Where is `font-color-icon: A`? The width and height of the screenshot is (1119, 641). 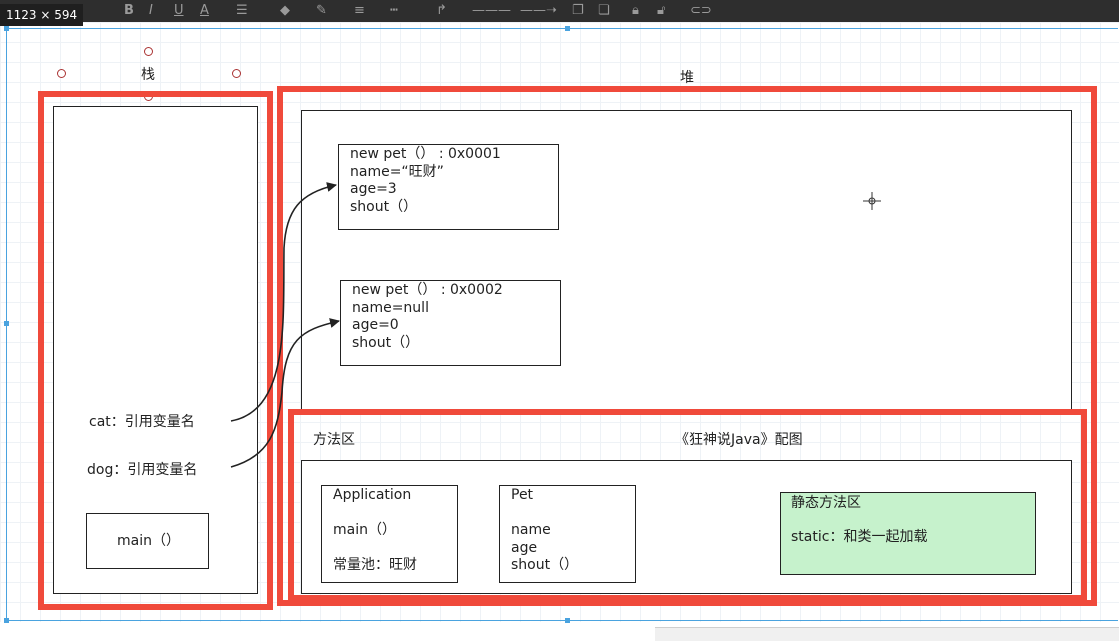 font-color-icon: A is located at coordinates (204, 11).